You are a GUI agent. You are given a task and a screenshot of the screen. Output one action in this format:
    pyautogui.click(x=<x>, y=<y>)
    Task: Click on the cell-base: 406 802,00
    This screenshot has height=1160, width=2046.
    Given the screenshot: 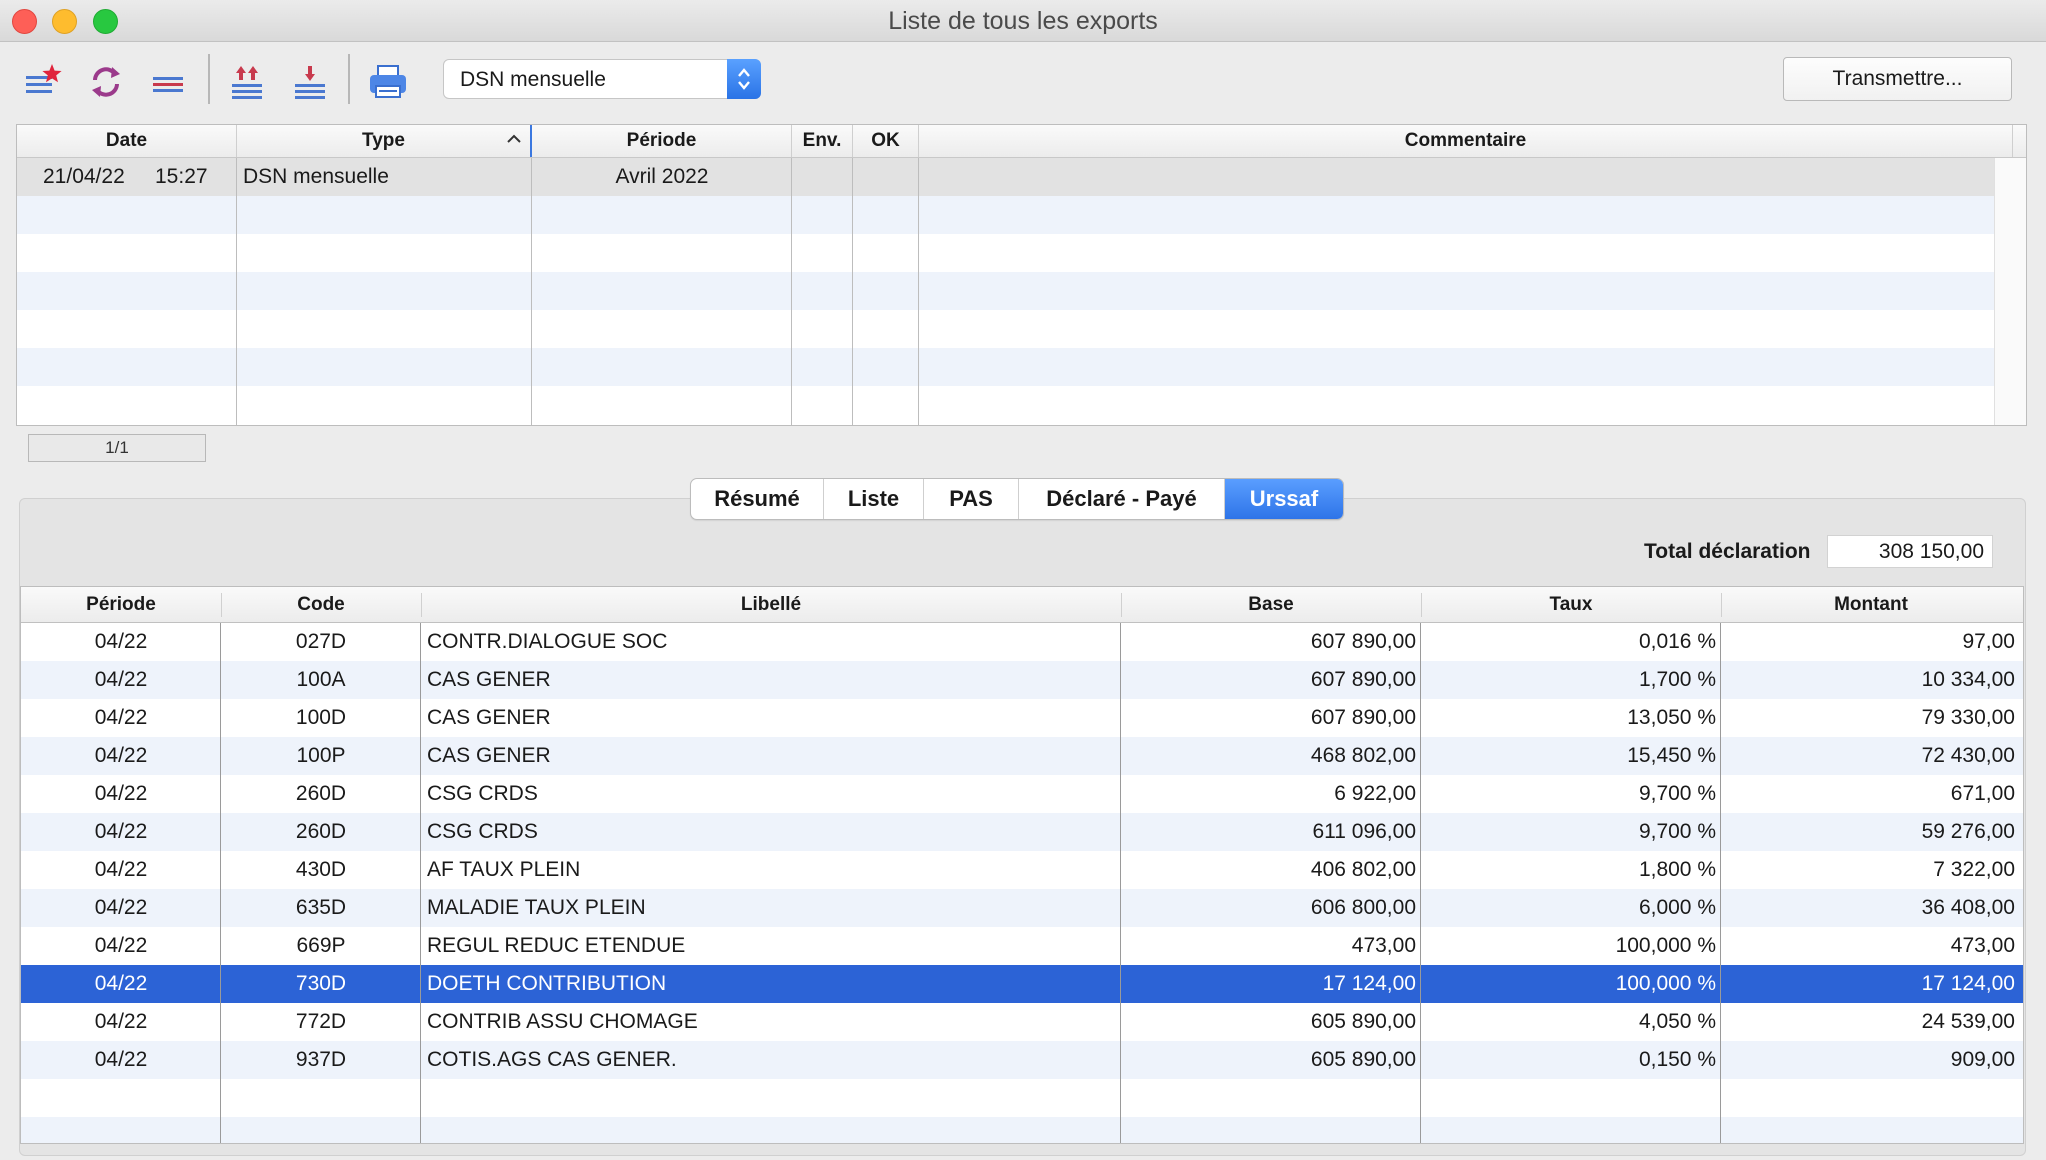 What is the action you would take?
    pyautogui.click(x=1363, y=869)
    